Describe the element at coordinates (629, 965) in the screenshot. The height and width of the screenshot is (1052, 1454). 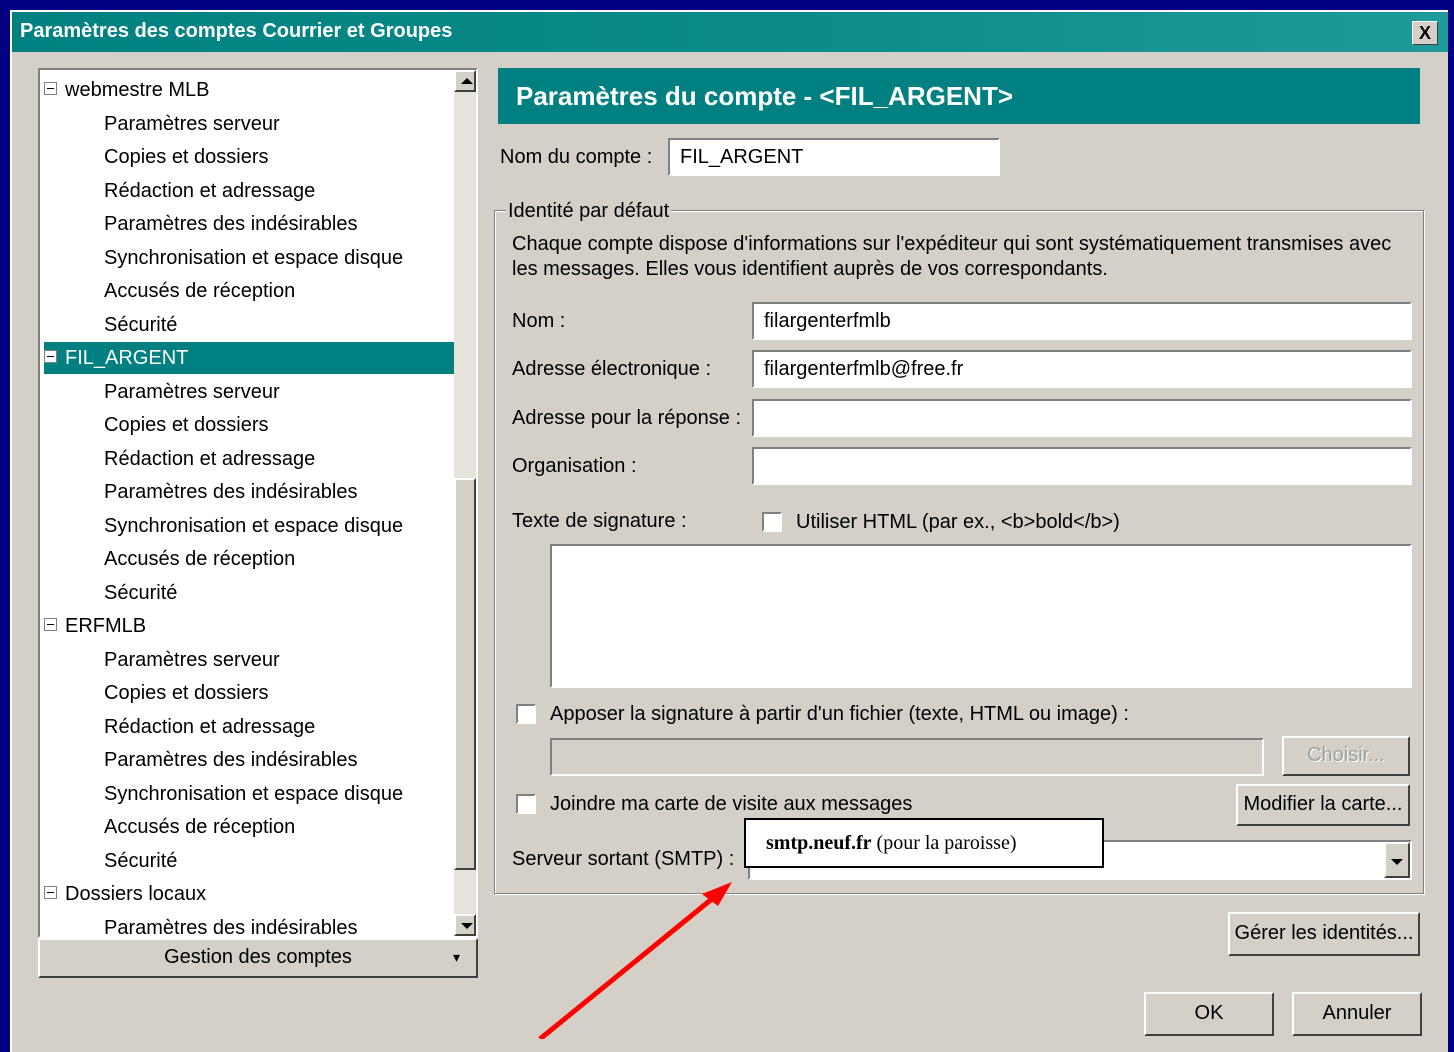
I see `annotation-arrow-line` at that location.